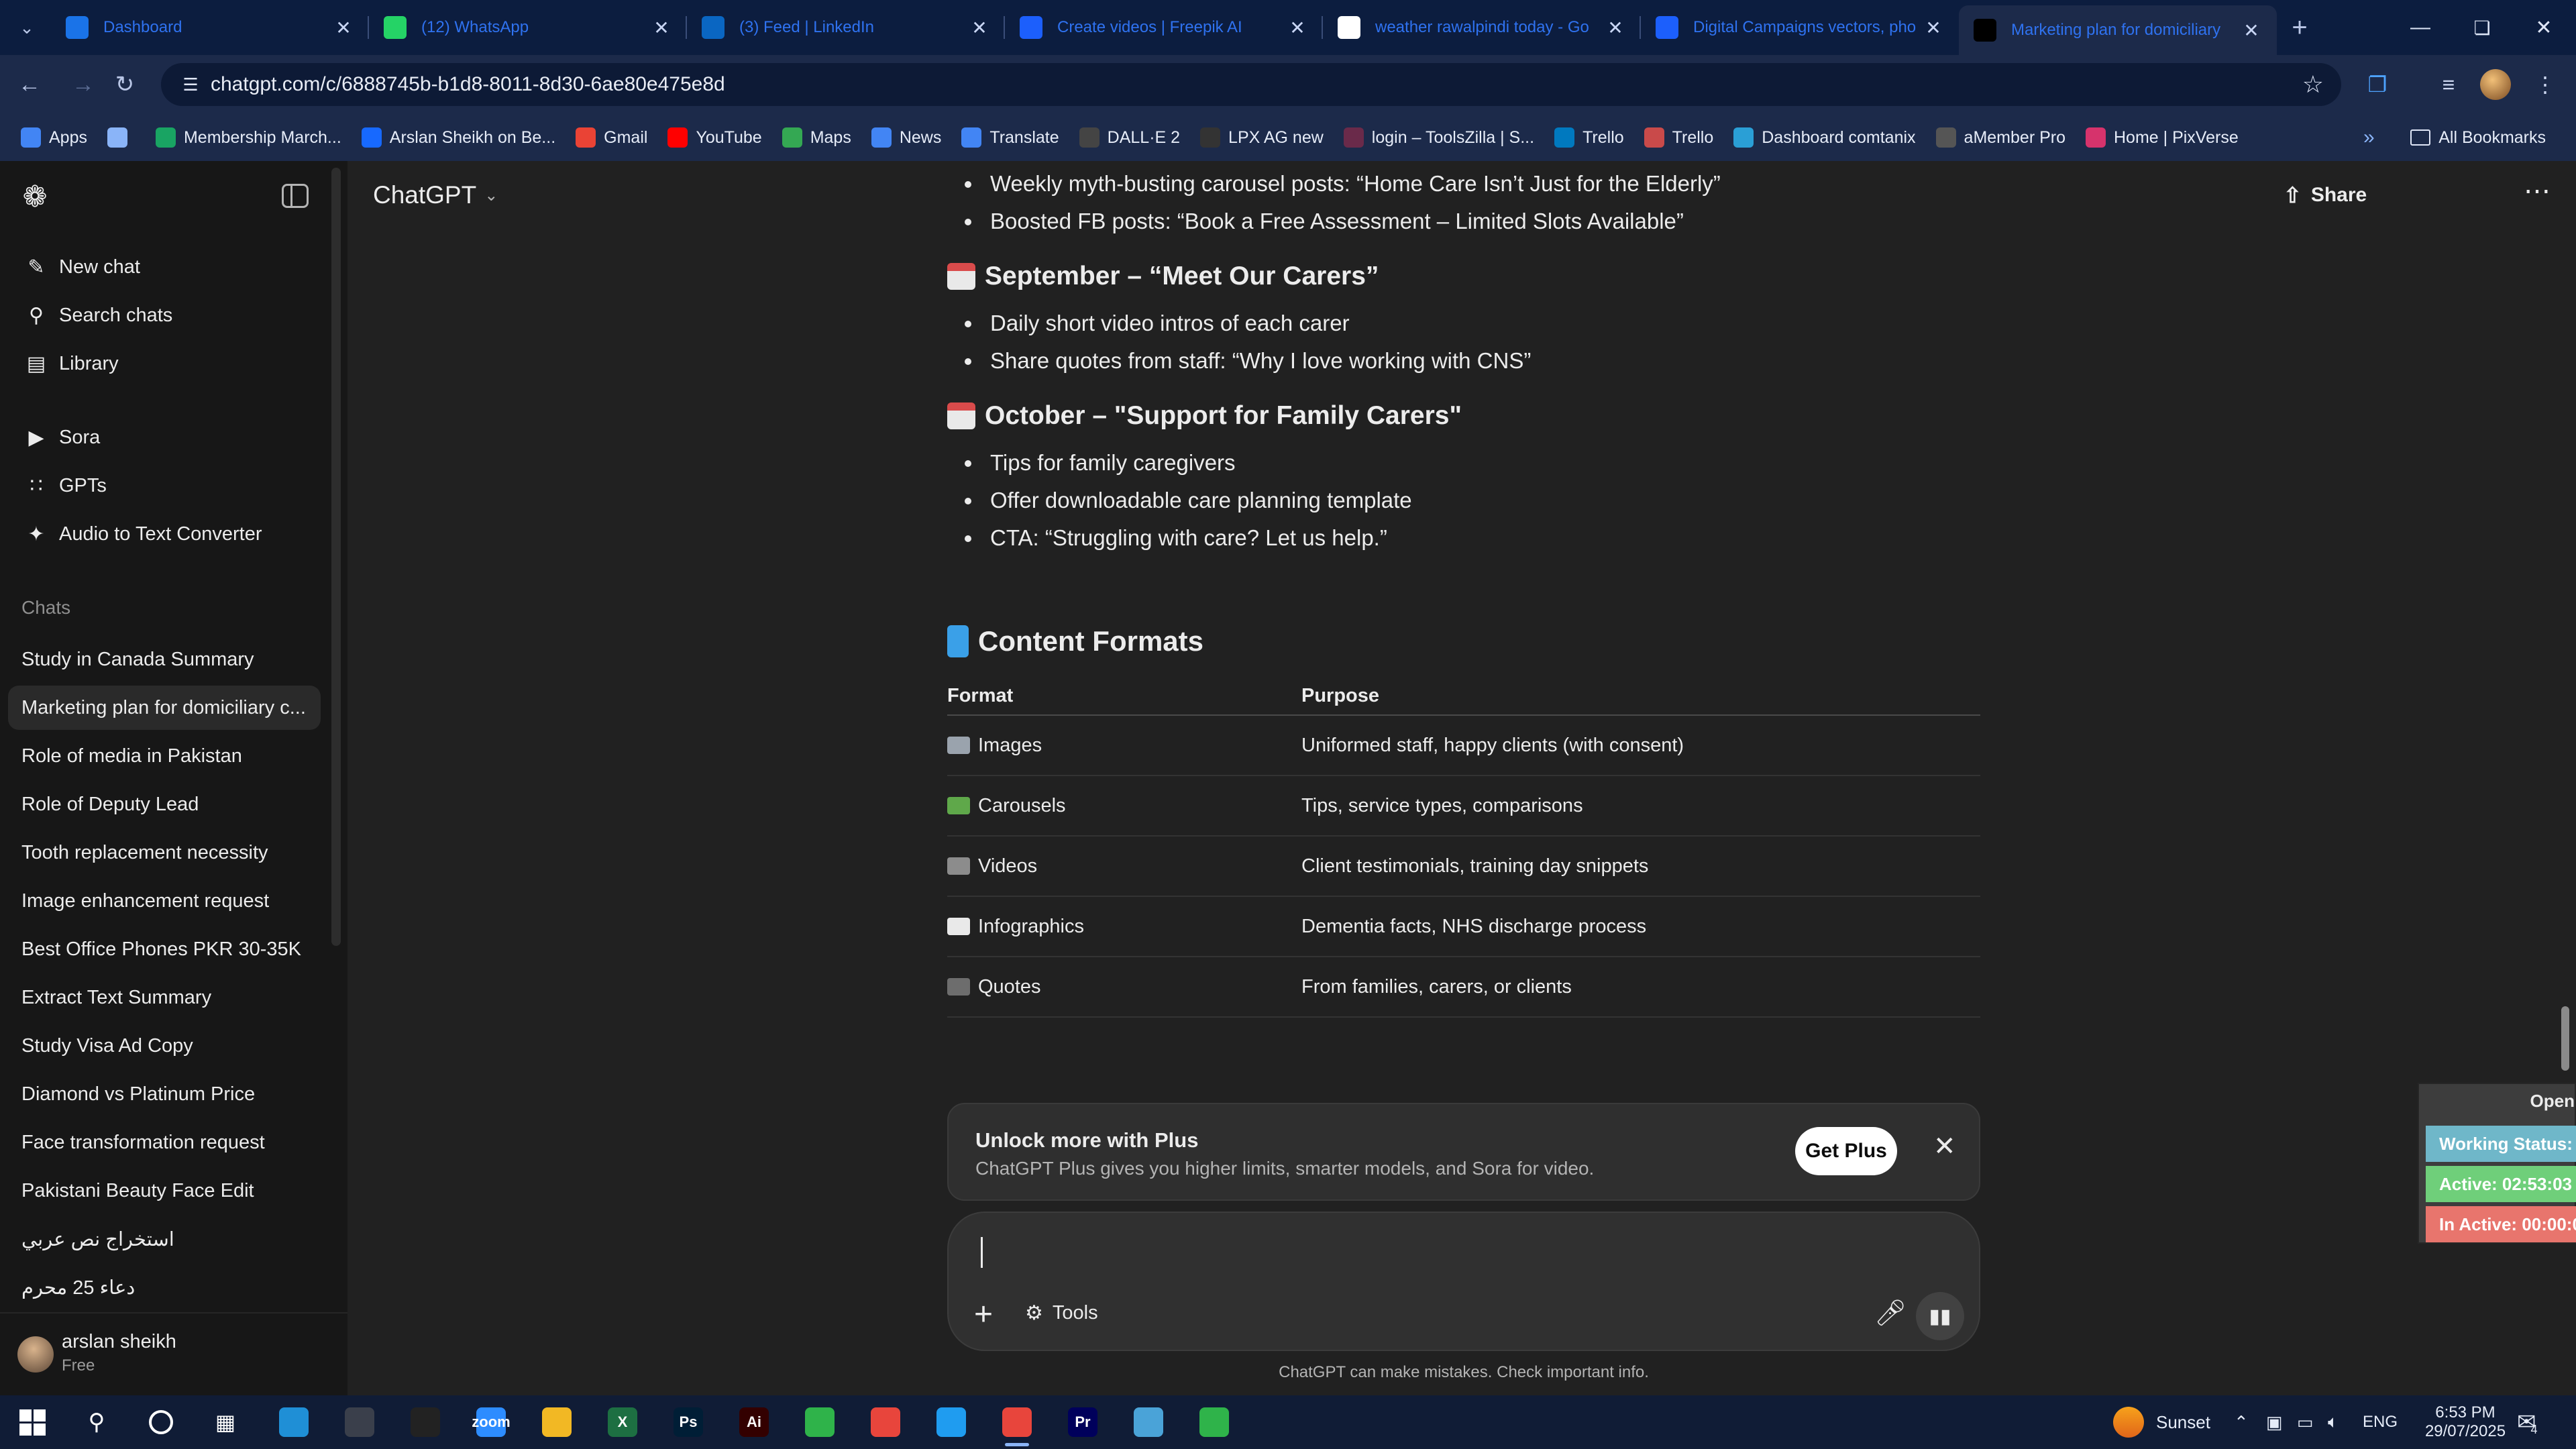  Describe the element at coordinates (164, 852) in the screenshot. I see `chat-history-item: Tooth replacement necessity` at that location.